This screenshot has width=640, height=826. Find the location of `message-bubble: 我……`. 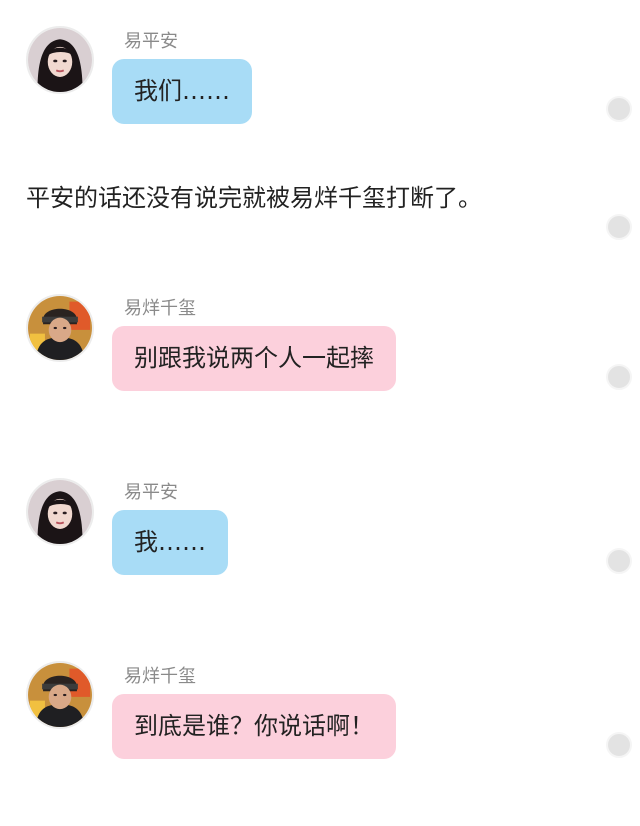

message-bubble: 我…… is located at coordinates (170, 542).